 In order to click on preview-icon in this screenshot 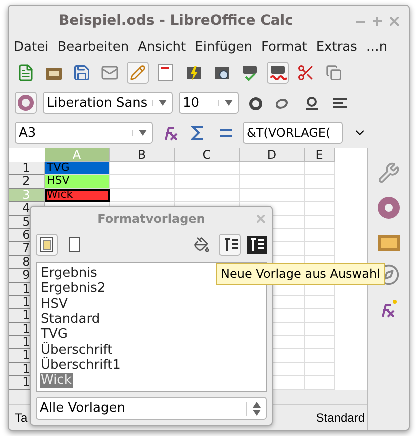, I will do `click(222, 73)`.